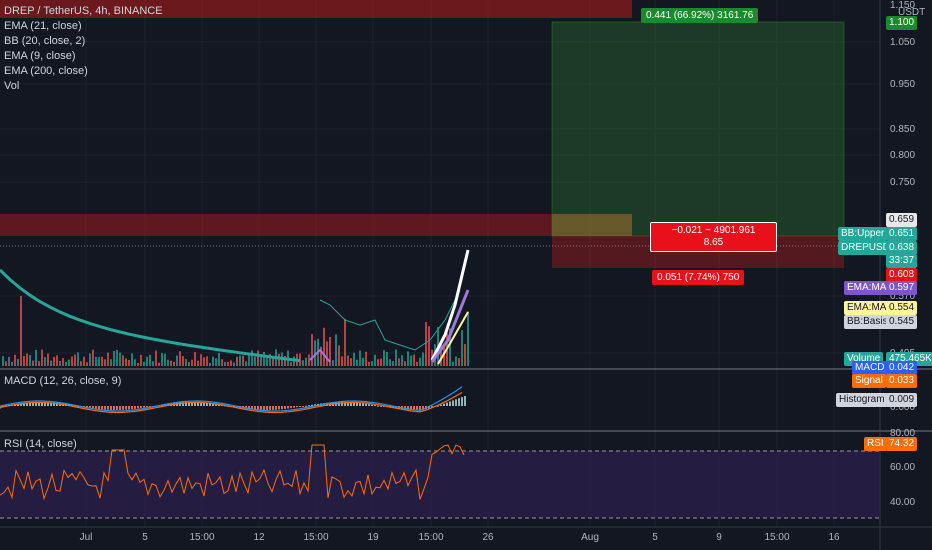 Image resolution: width=932 pixels, height=550 pixels. I want to click on bb-basis-label: BB:Basis, so click(867, 322).